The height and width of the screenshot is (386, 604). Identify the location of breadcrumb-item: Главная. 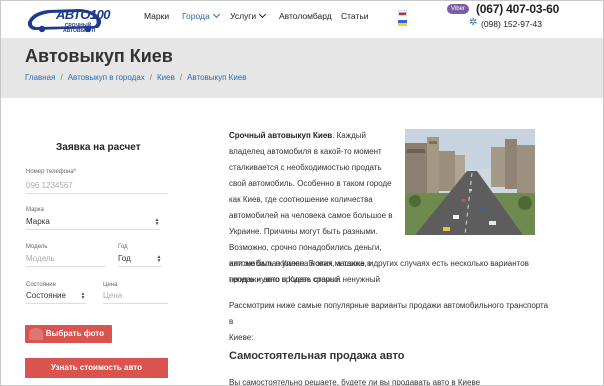
(40, 77).